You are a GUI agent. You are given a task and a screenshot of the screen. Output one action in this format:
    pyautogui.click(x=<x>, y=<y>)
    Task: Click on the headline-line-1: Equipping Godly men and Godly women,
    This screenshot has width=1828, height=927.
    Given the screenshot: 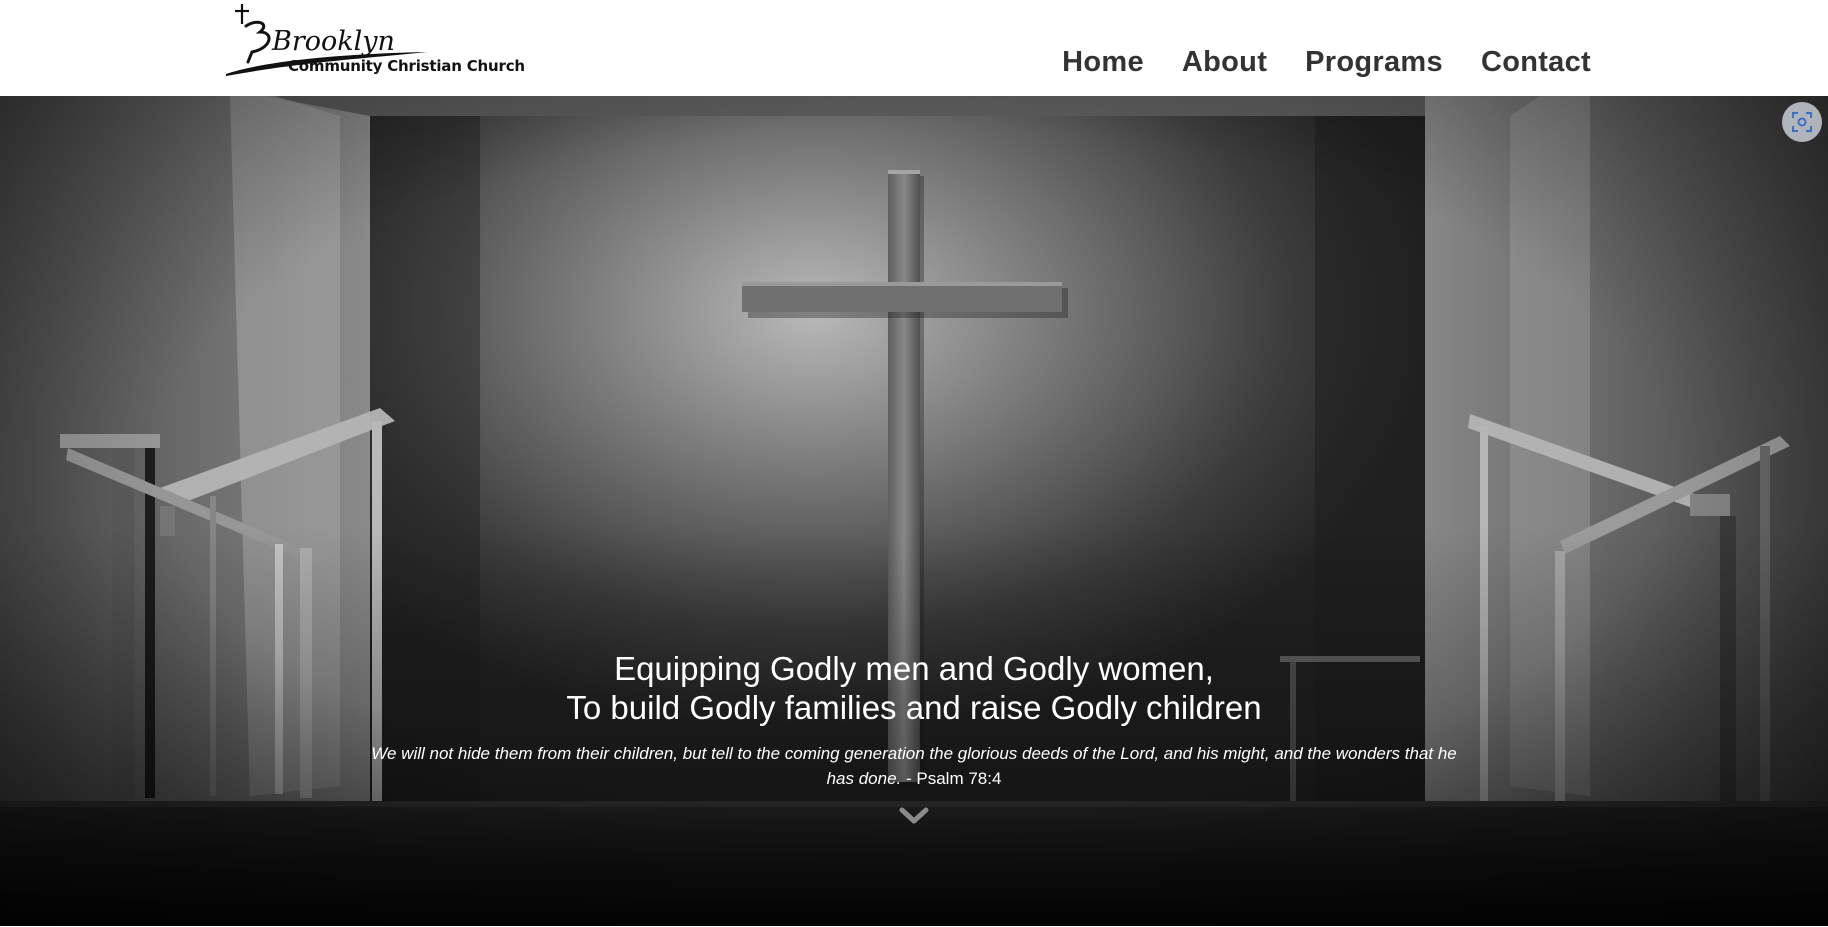 What is the action you would take?
    pyautogui.click(x=914, y=668)
    